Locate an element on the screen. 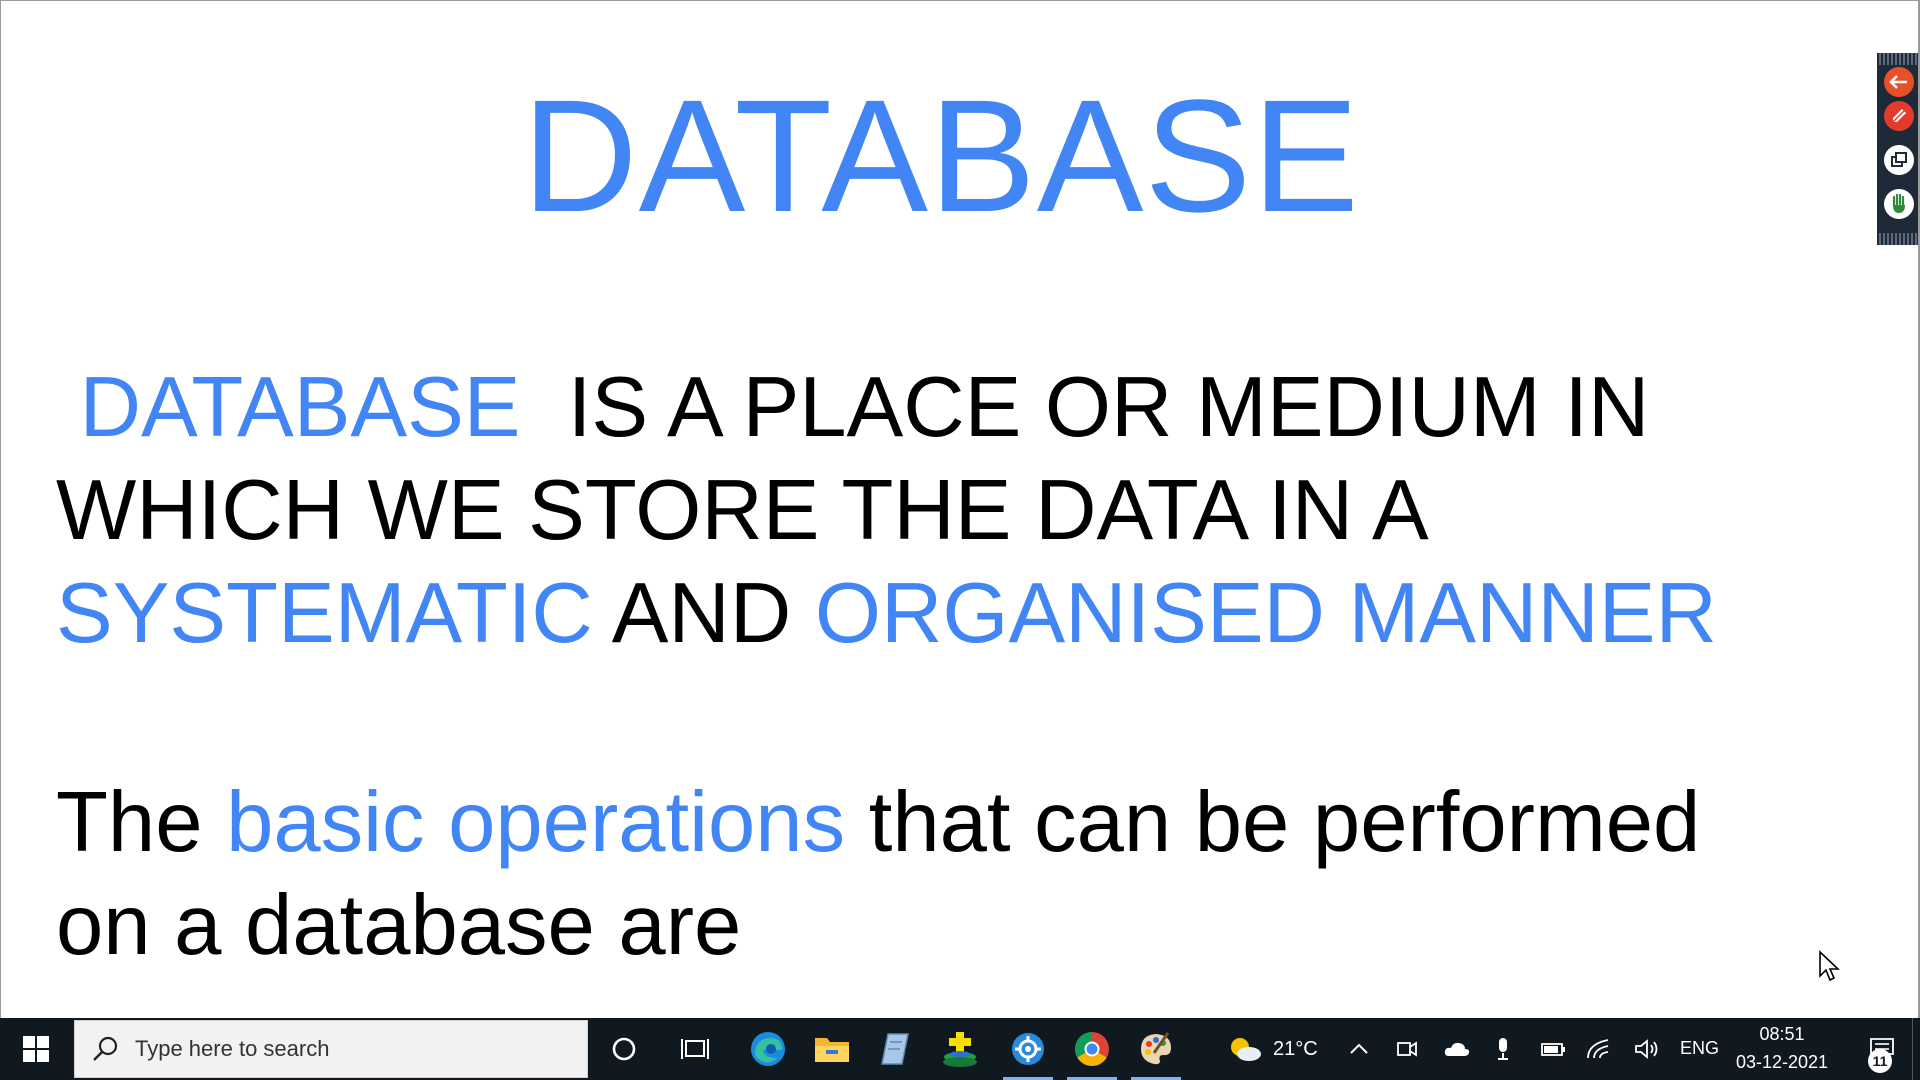 This screenshot has width=1920, height=1080. volume-icon is located at coordinates (1647, 1049).